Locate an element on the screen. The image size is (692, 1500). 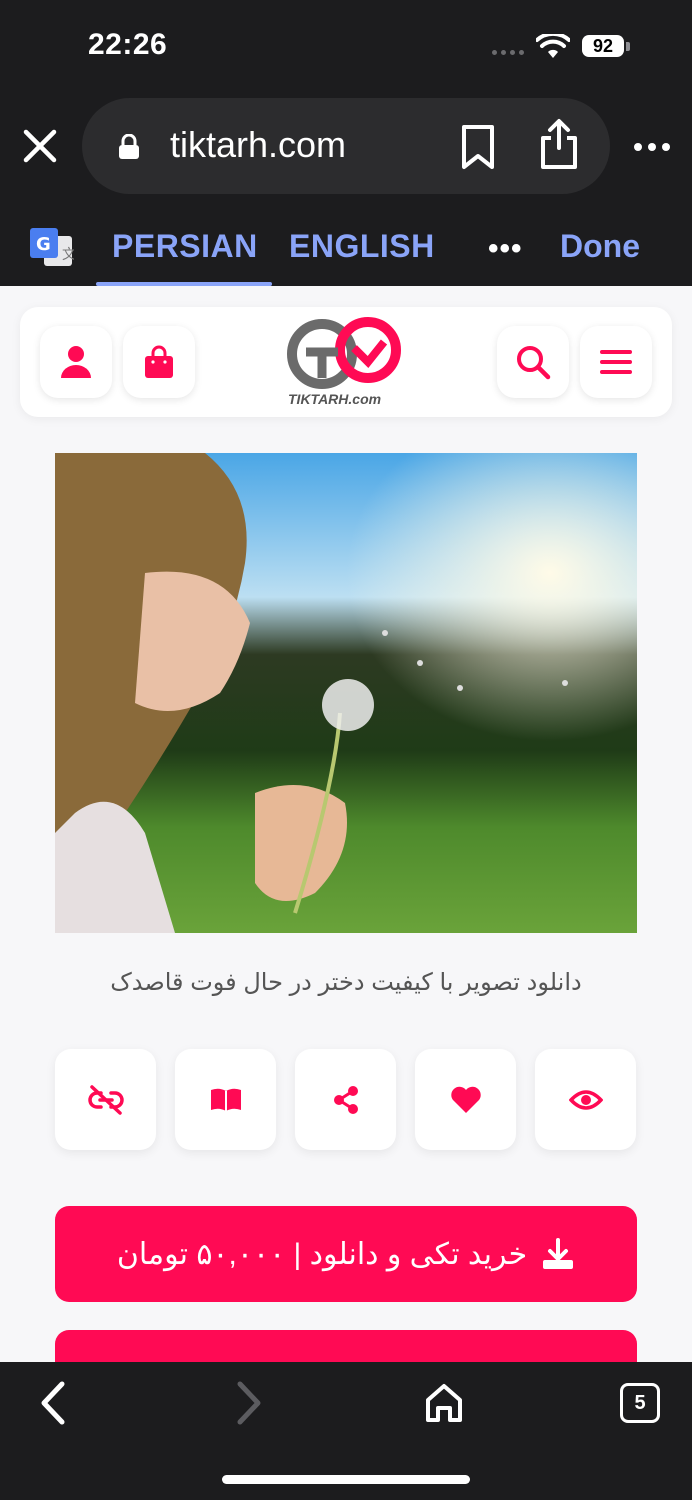
search-button is located at coordinates (533, 362).